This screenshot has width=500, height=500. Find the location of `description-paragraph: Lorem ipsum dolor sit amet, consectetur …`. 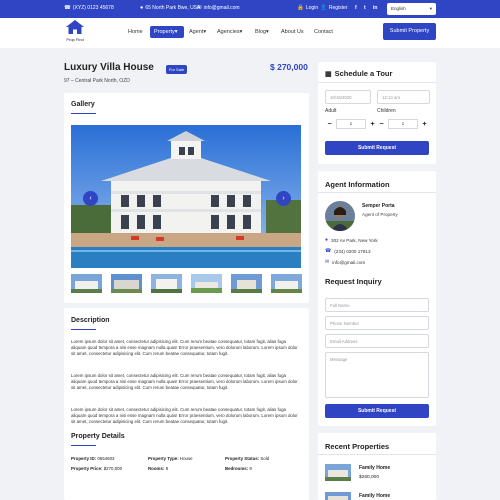

description-paragraph: Lorem ipsum dolor sit amet, consectetur … is located at coordinates (184, 416).